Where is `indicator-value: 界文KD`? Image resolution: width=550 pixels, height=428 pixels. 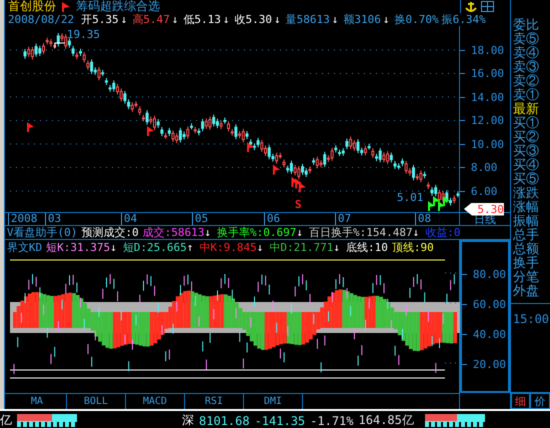
indicator-value: 界文KD is located at coordinates (24, 247).